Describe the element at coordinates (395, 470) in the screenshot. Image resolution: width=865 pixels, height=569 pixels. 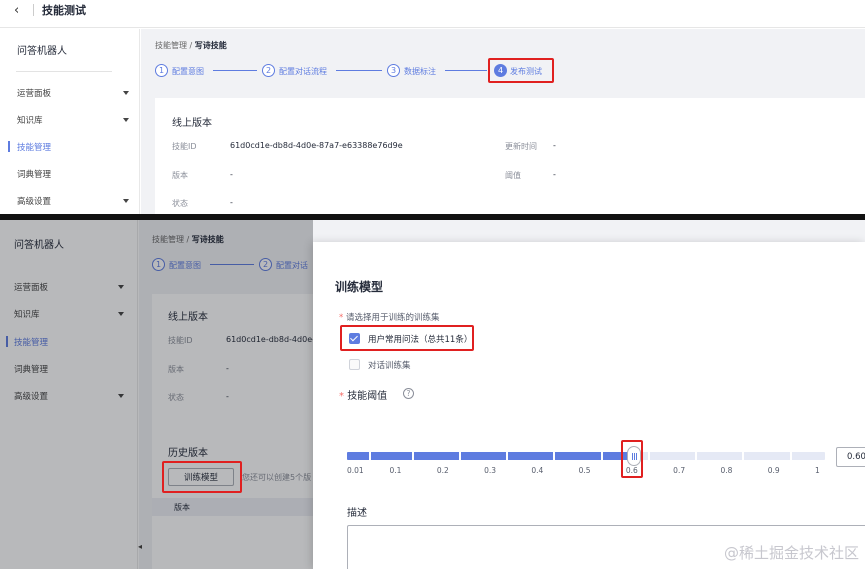
I see `slider-tick-label: 0.1` at that location.